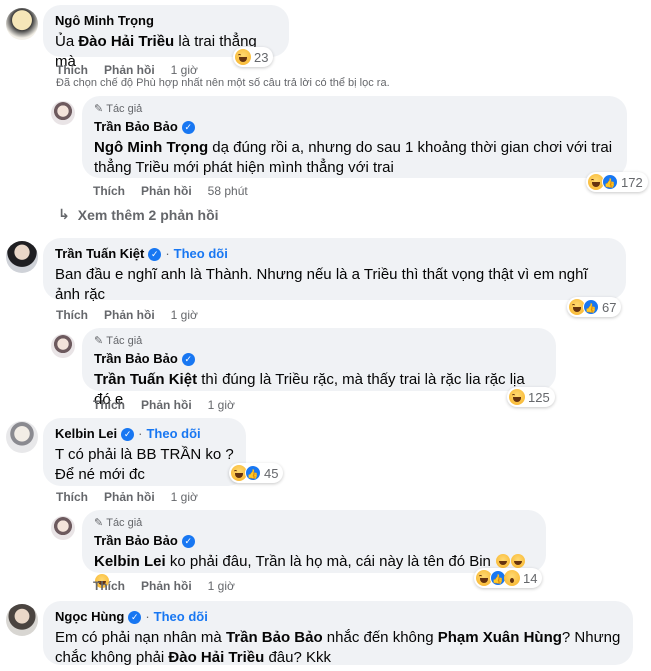  I want to click on reaction-count: 172, so click(632, 182).